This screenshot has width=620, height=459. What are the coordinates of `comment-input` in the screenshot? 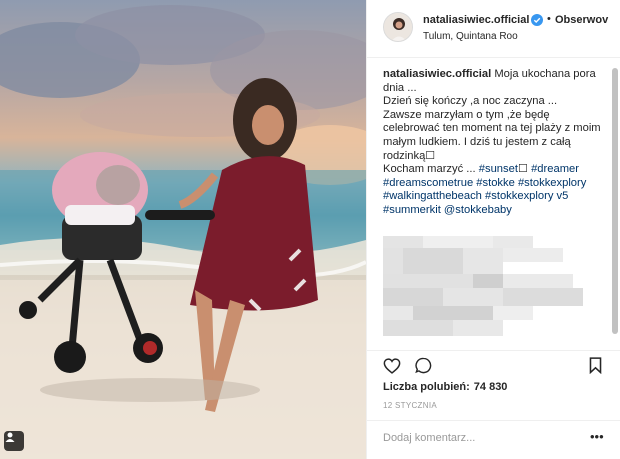 It's located at (483, 438).